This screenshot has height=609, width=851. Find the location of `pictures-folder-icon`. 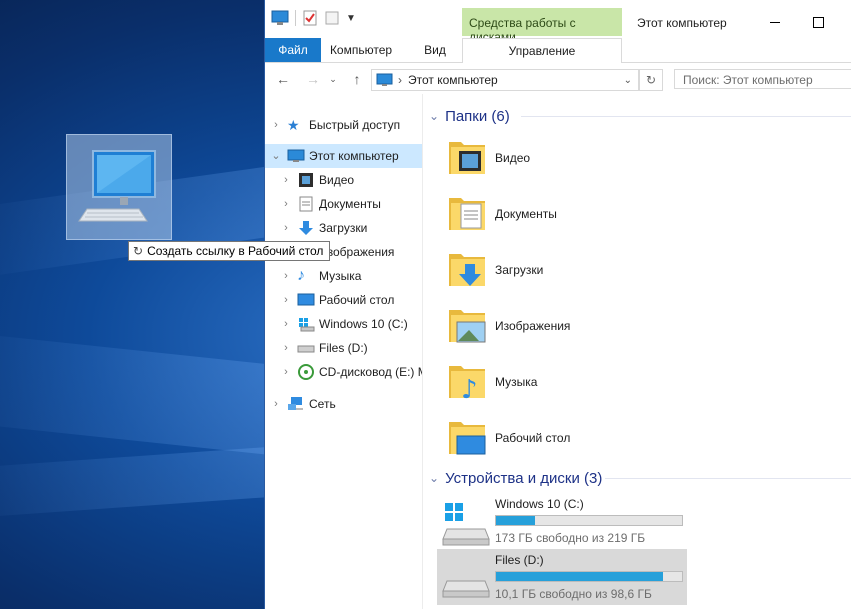

pictures-folder-icon is located at coordinates (467, 326).